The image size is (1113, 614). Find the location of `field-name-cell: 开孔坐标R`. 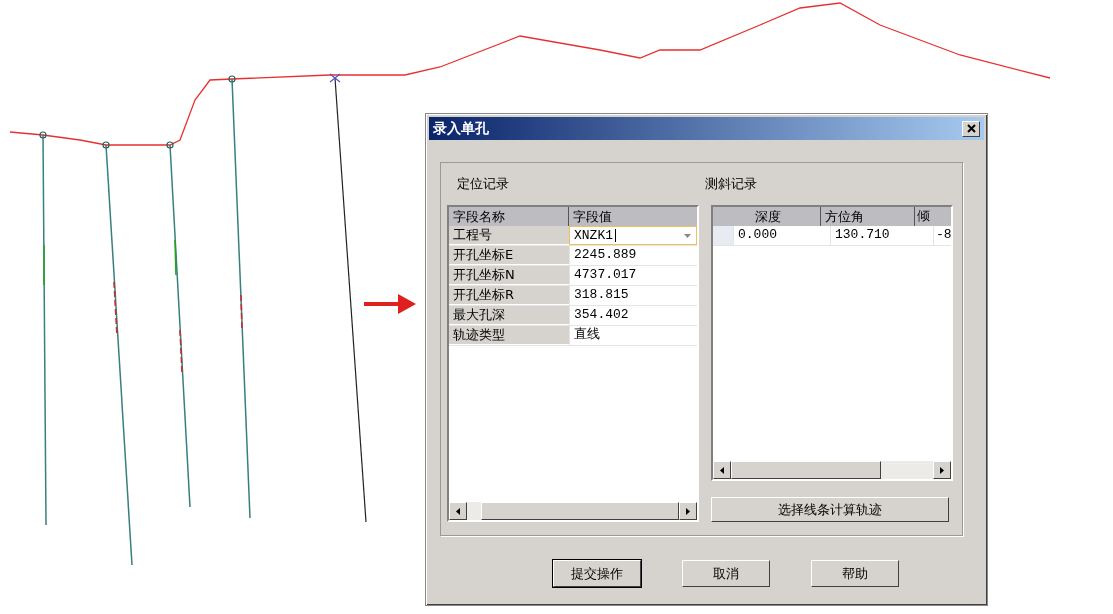

field-name-cell: 开孔坐标R is located at coordinates (509, 295).